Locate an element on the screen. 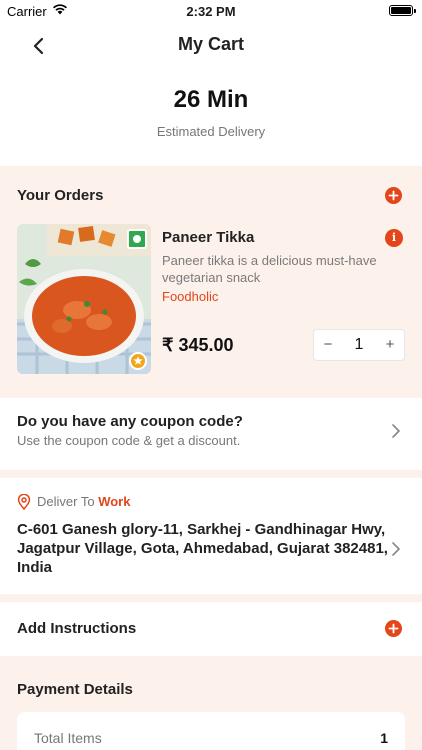  status-time: 2:32 PM is located at coordinates (211, 11).